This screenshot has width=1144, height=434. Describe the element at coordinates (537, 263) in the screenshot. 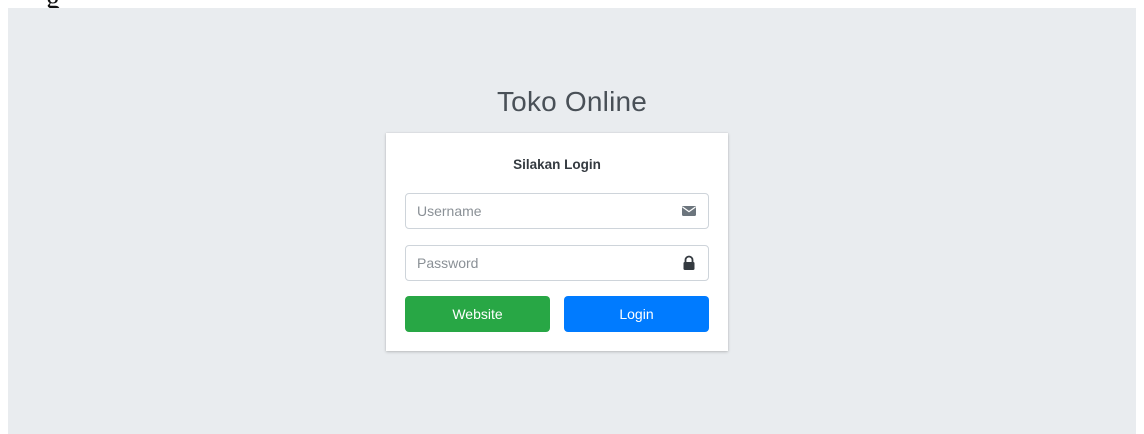

I see `password-input` at that location.